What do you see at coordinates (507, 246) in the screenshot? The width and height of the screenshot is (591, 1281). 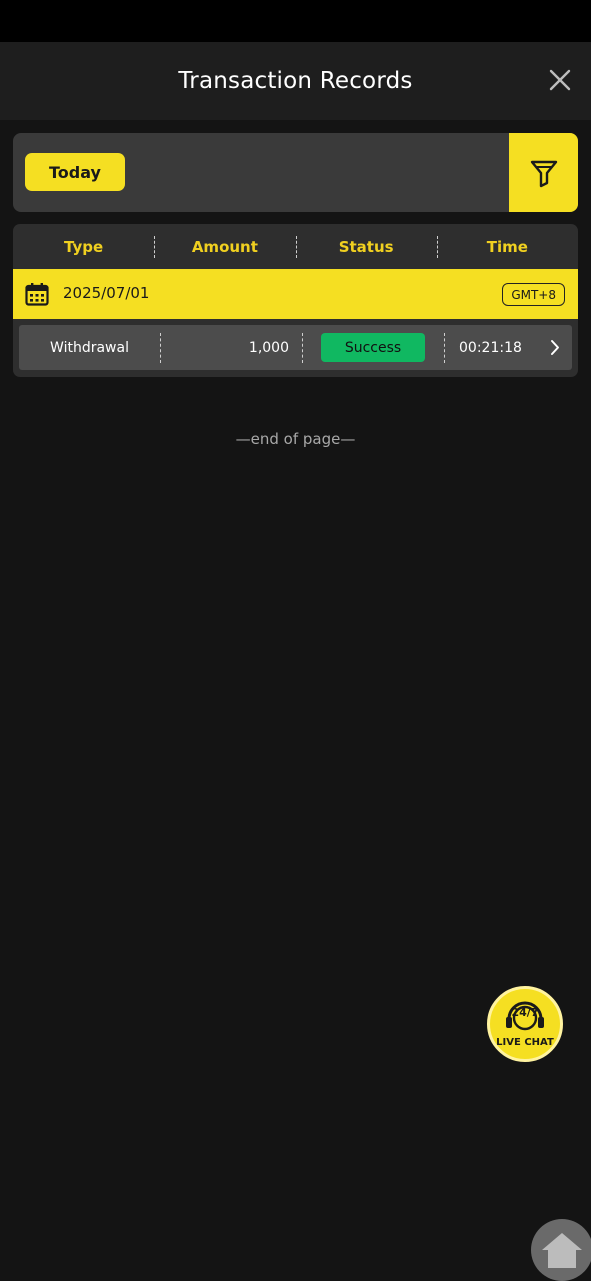 I see `column-header-time: Time` at bounding box center [507, 246].